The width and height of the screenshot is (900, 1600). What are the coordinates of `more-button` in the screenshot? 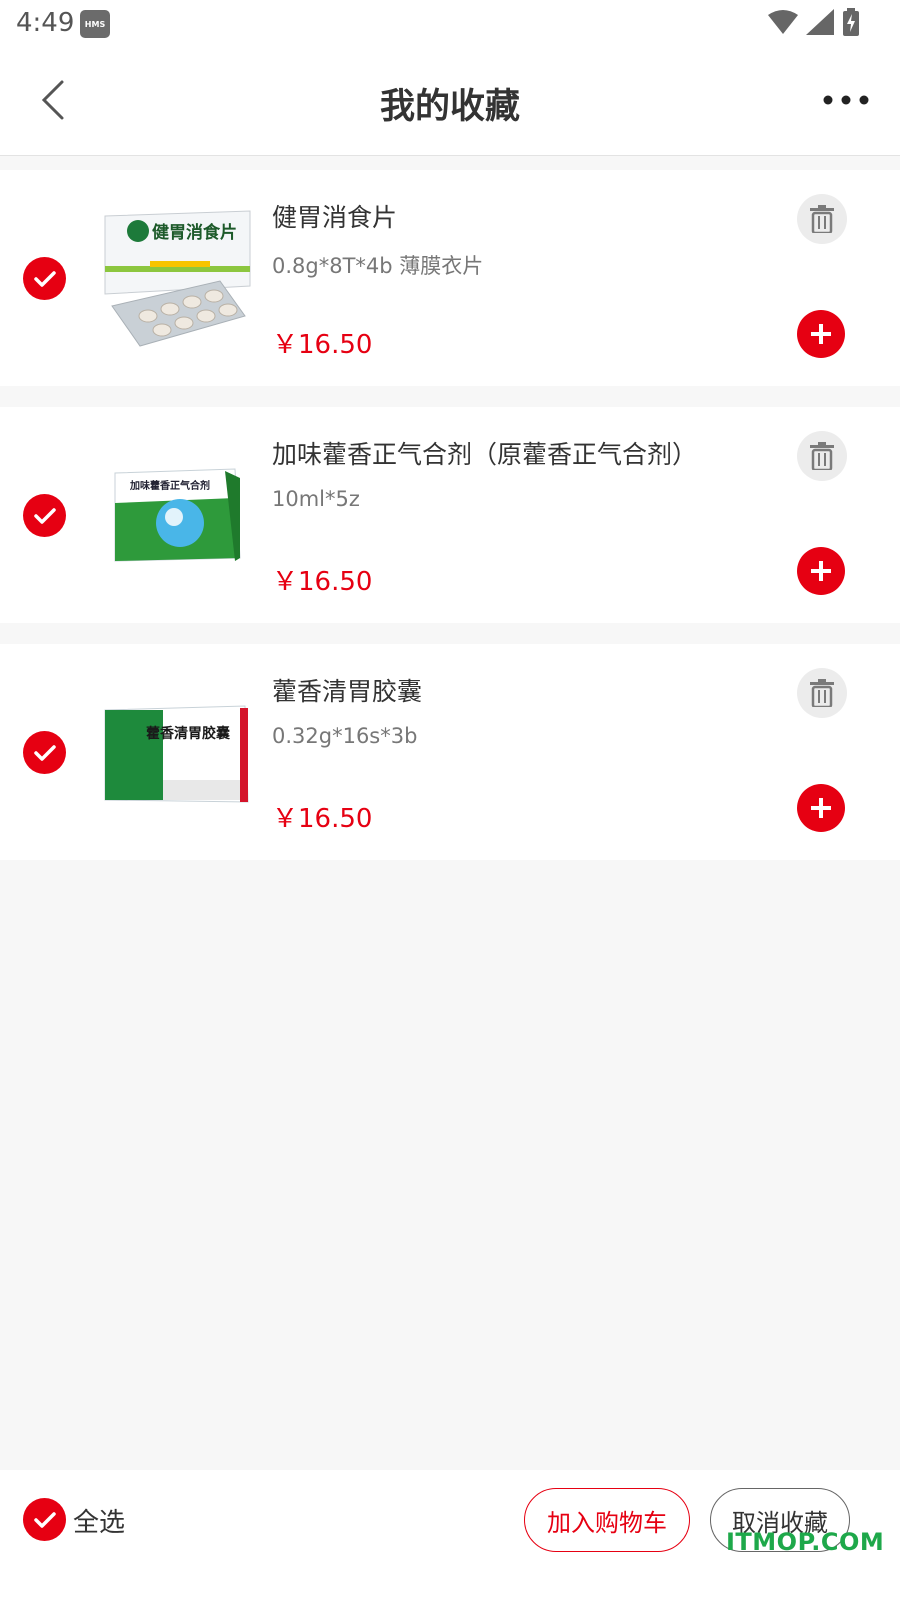 It's located at (846, 100).